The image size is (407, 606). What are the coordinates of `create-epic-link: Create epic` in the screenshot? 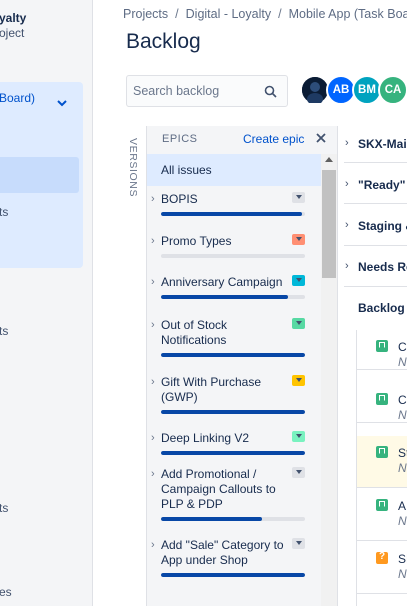 It's located at (273, 139).